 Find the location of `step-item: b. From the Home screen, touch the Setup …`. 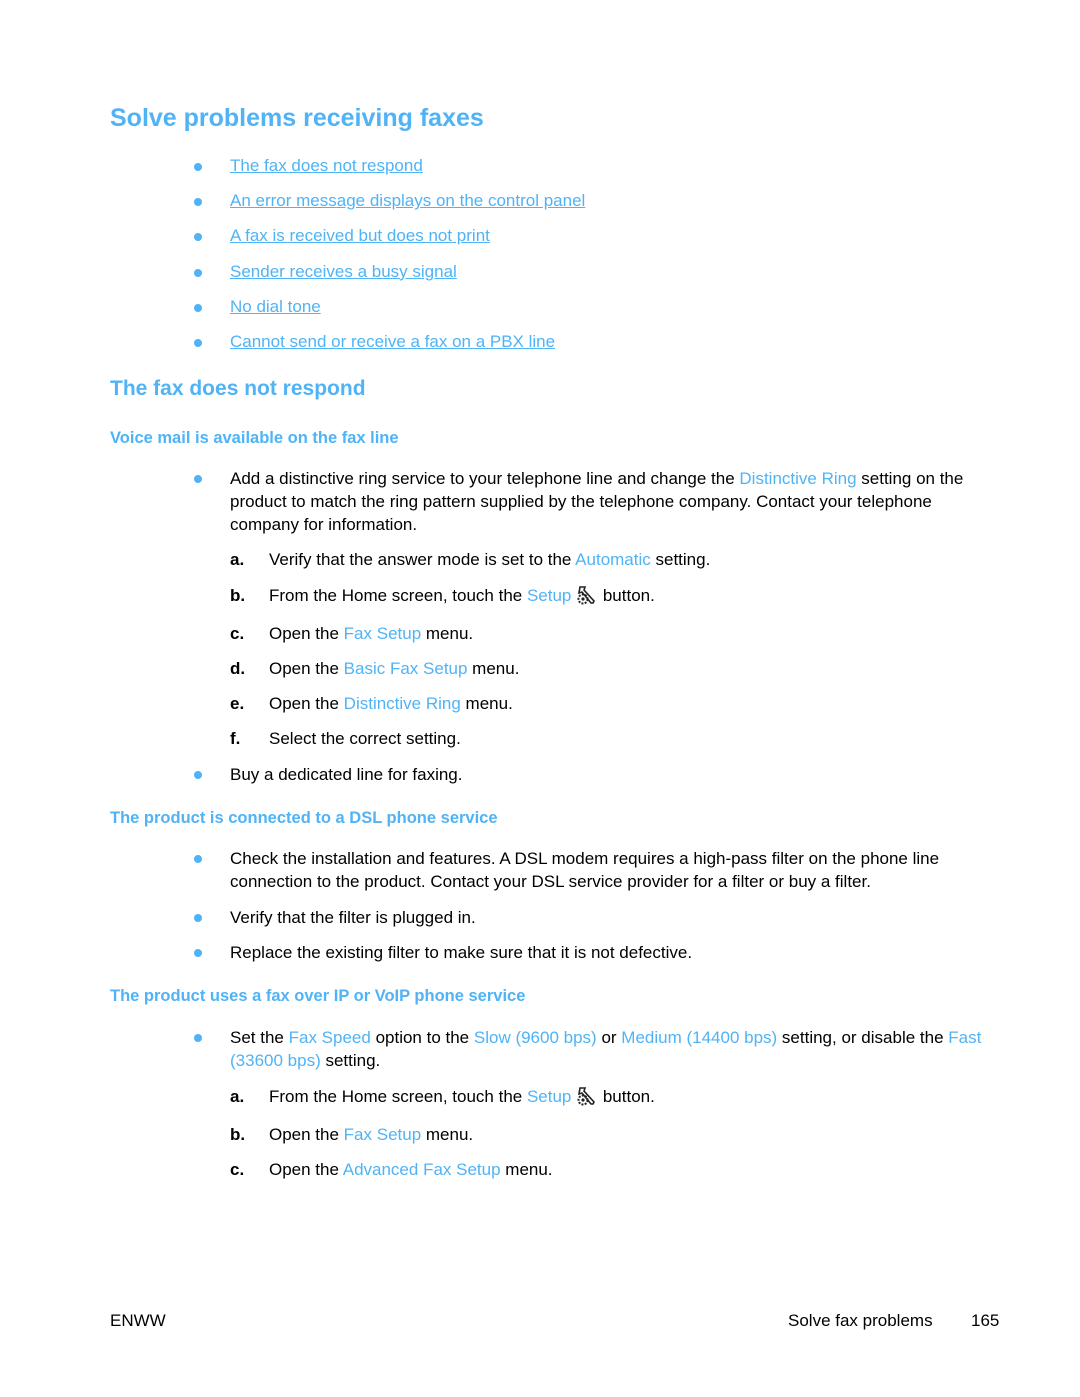

step-item: b. From the Home screen, touch the Setup … is located at coordinates (610, 595).